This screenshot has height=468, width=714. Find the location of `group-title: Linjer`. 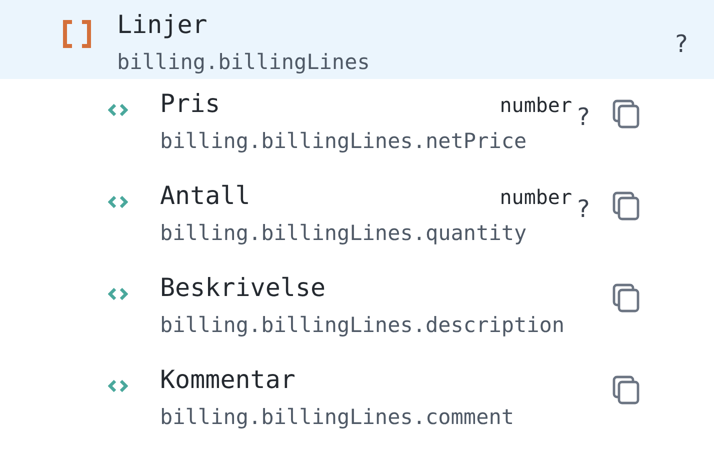

group-title: Linjer is located at coordinates (162, 25).